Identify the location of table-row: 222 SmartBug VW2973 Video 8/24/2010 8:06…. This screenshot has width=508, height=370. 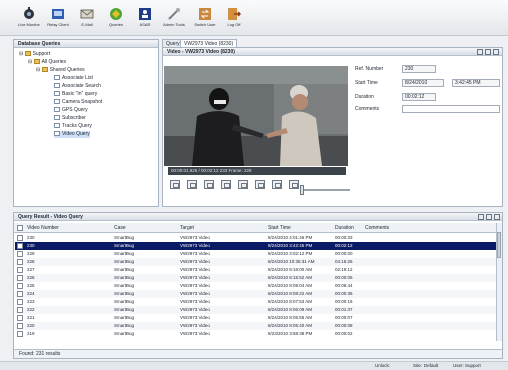
(255, 310).